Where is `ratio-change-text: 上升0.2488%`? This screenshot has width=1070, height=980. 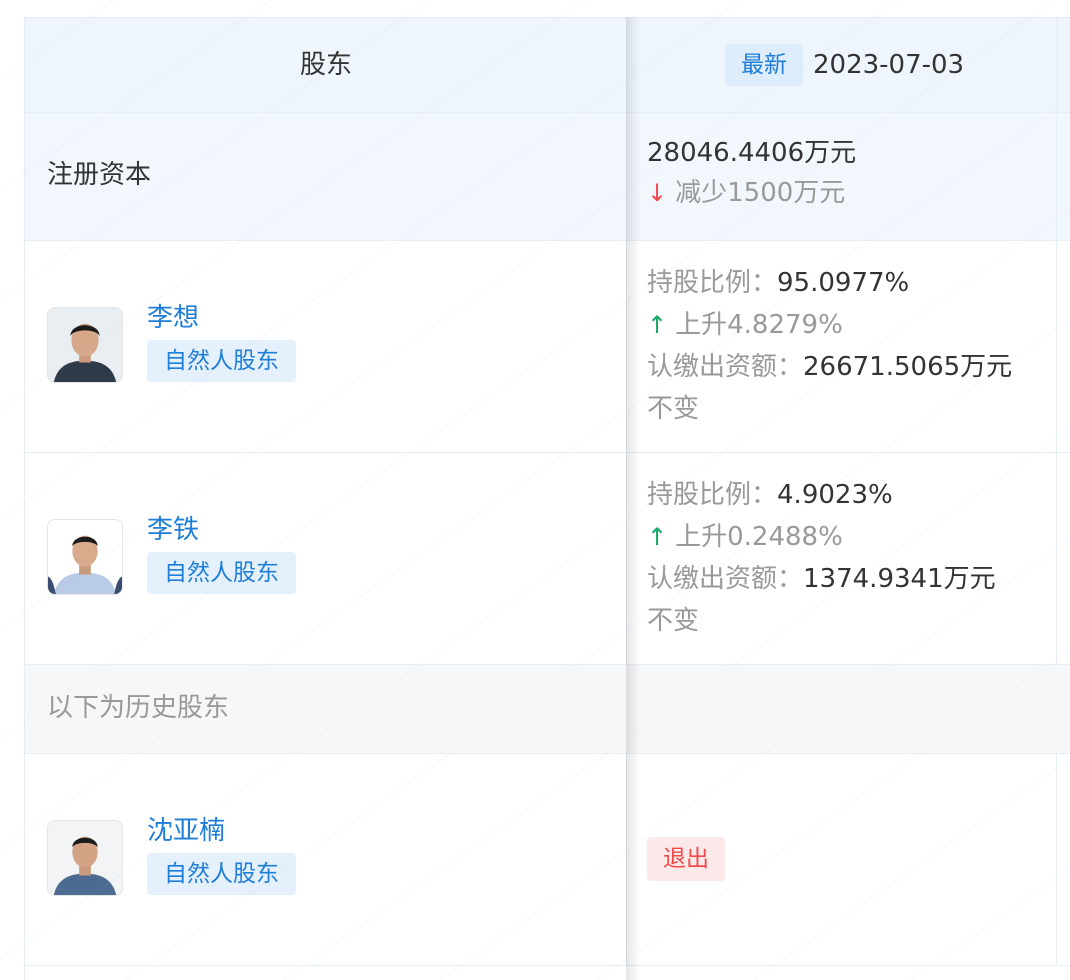
ratio-change-text: 上升0.2488% is located at coordinates (759, 537).